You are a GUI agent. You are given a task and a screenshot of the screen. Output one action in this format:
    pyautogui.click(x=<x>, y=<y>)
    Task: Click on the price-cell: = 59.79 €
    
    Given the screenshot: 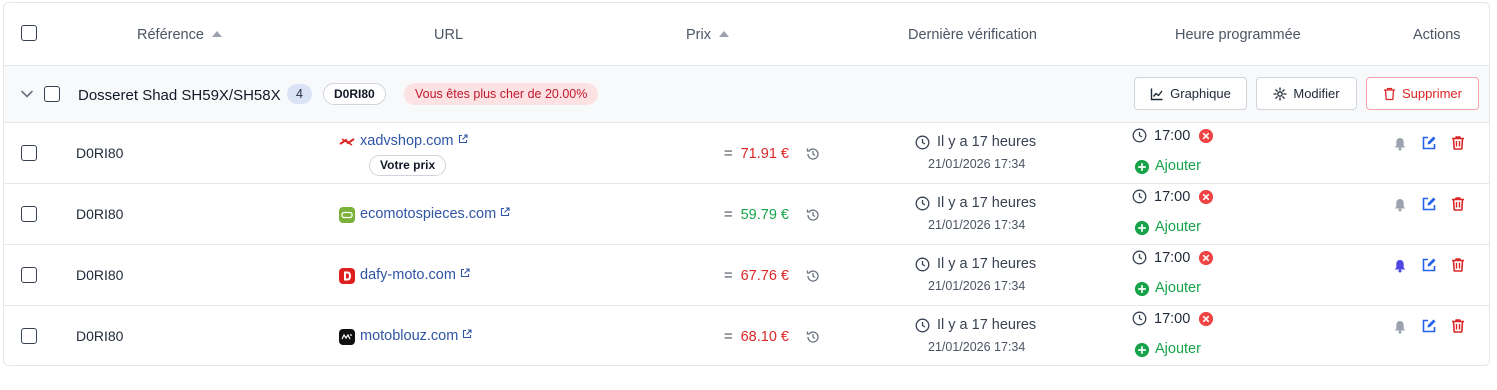 What is the action you would take?
    pyautogui.click(x=756, y=214)
    